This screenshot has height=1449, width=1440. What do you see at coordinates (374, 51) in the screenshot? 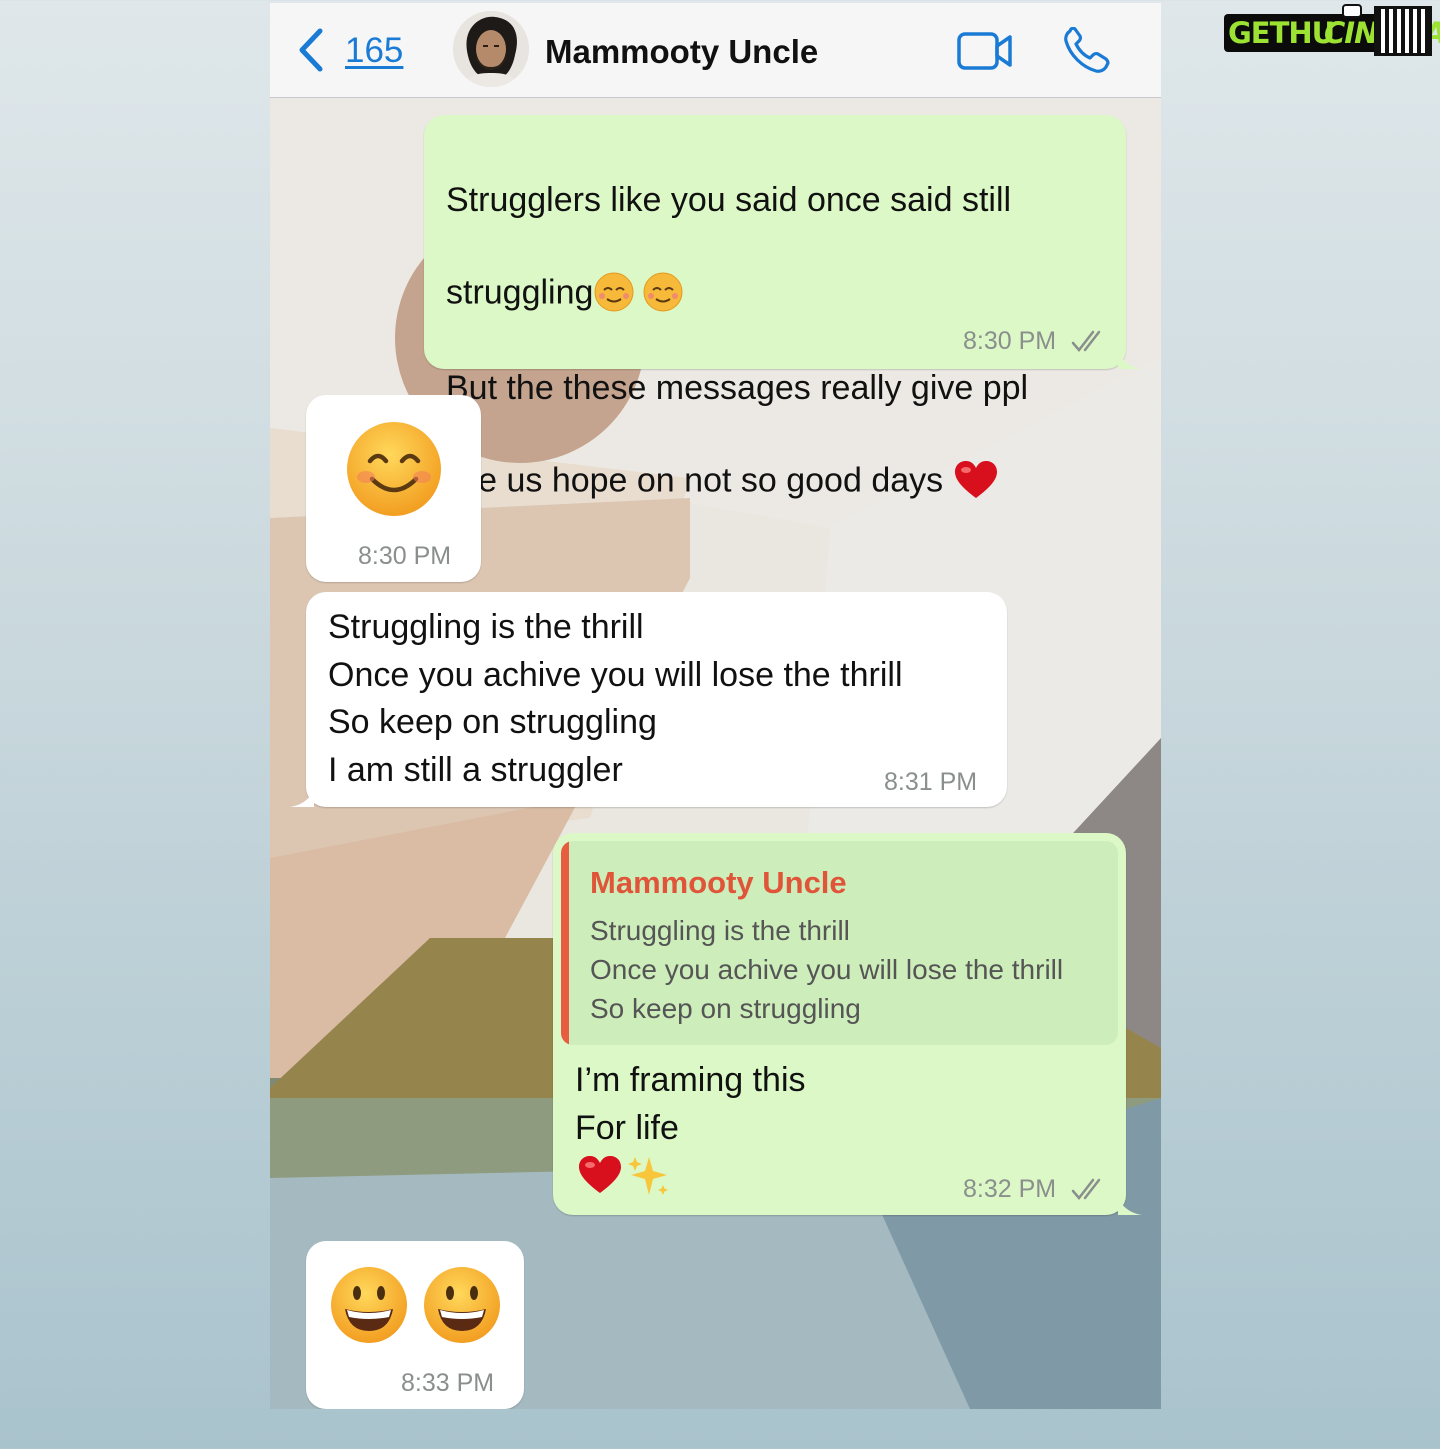
I see `unread-count-link: 165` at bounding box center [374, 51].